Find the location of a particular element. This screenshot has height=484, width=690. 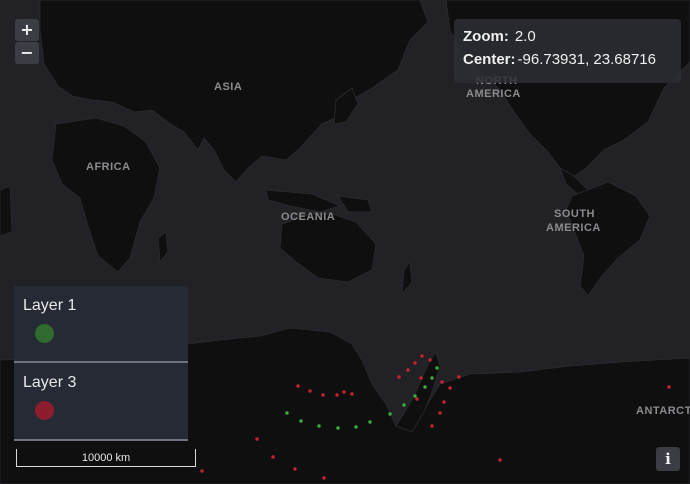

zoom-value: 2.0 is located at coordinates (525, 36).